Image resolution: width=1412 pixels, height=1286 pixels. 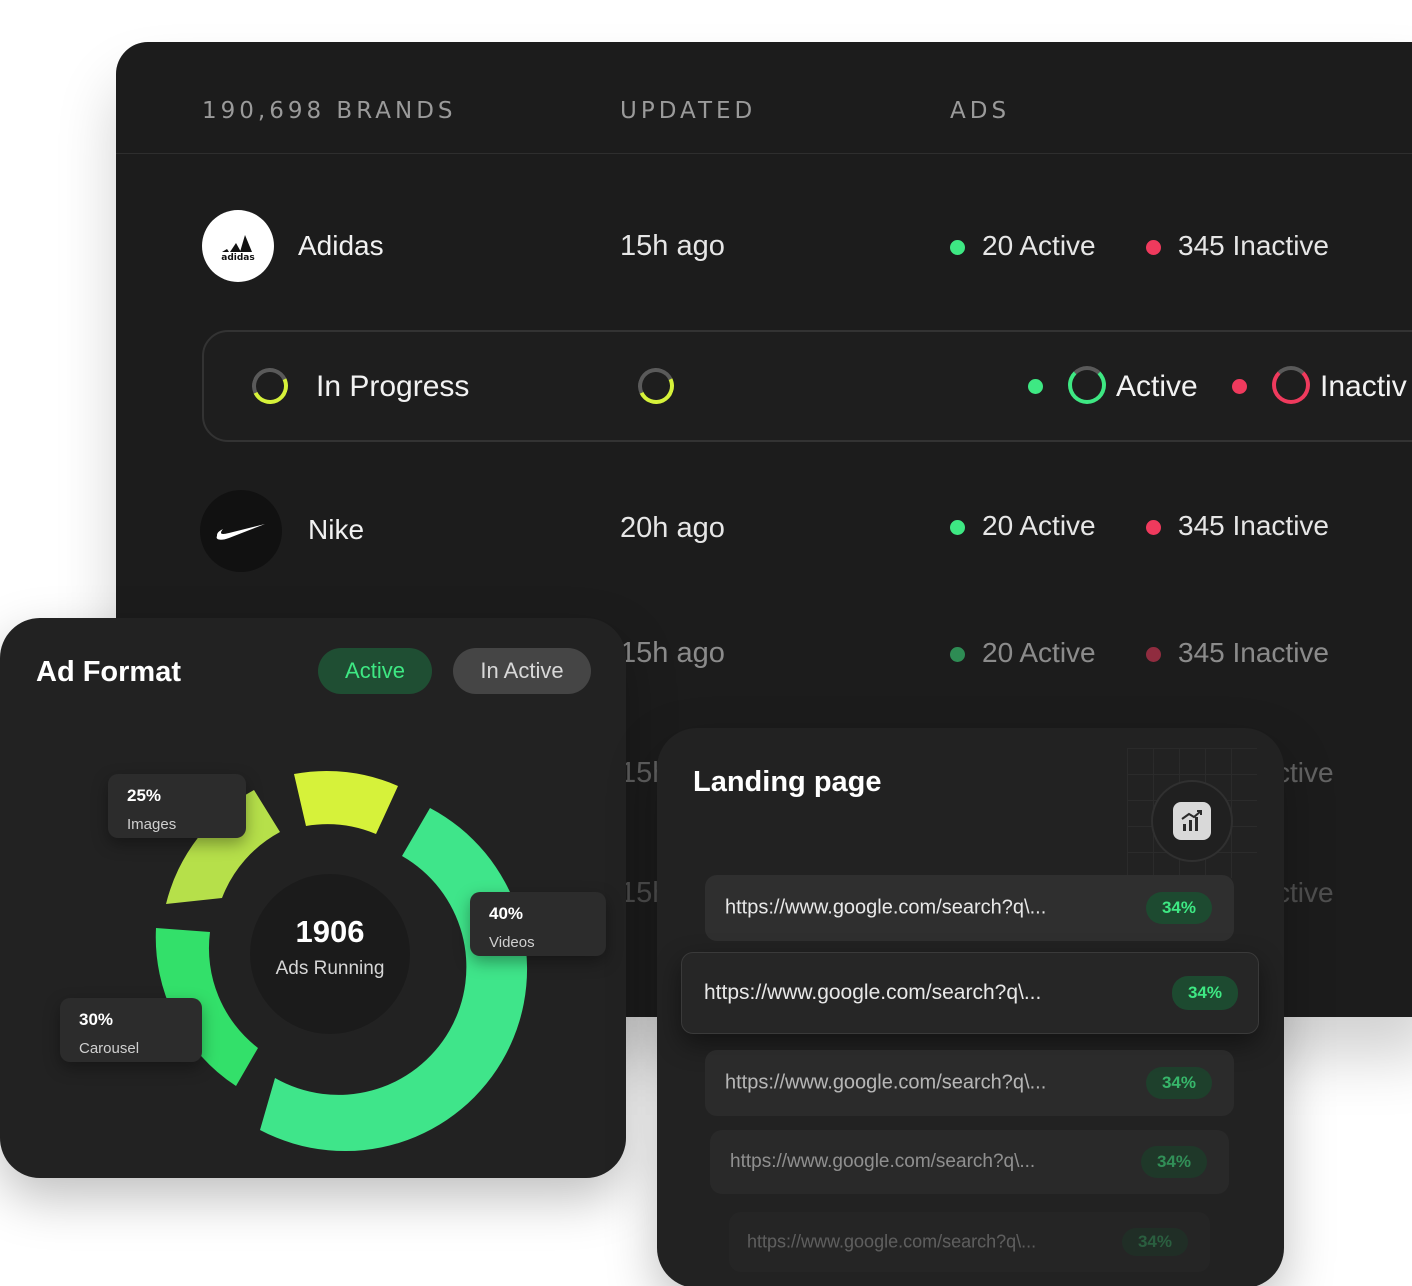 I want to click on active-label: Active, so click(x=1157, y=386).